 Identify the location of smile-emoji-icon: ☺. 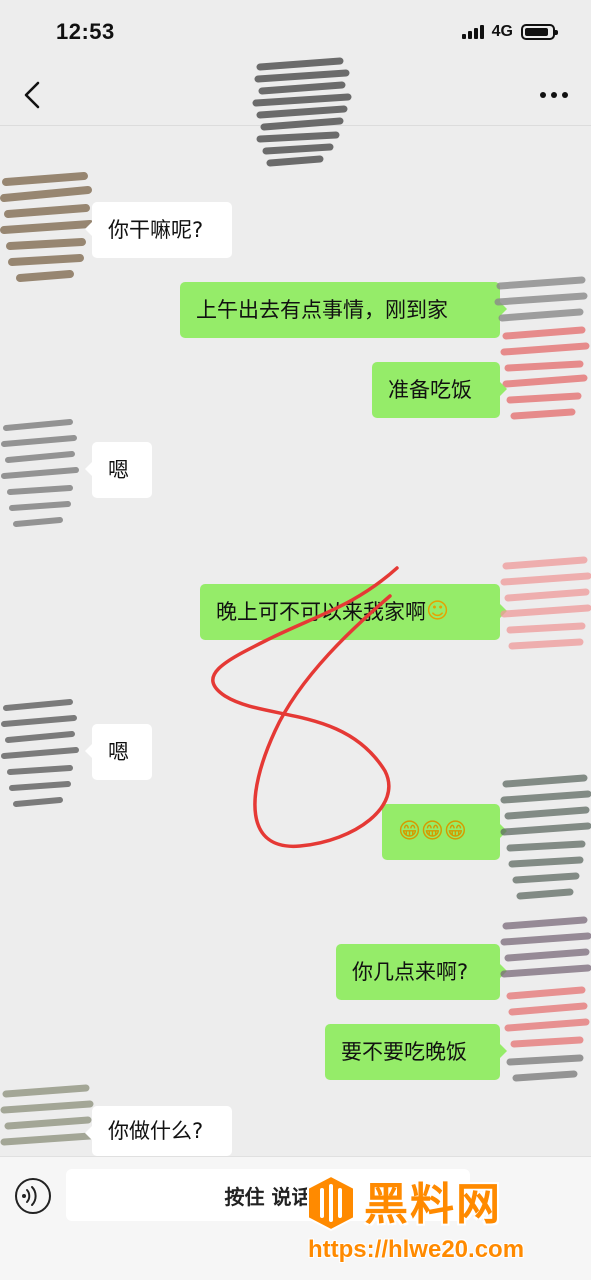
(437, 611).